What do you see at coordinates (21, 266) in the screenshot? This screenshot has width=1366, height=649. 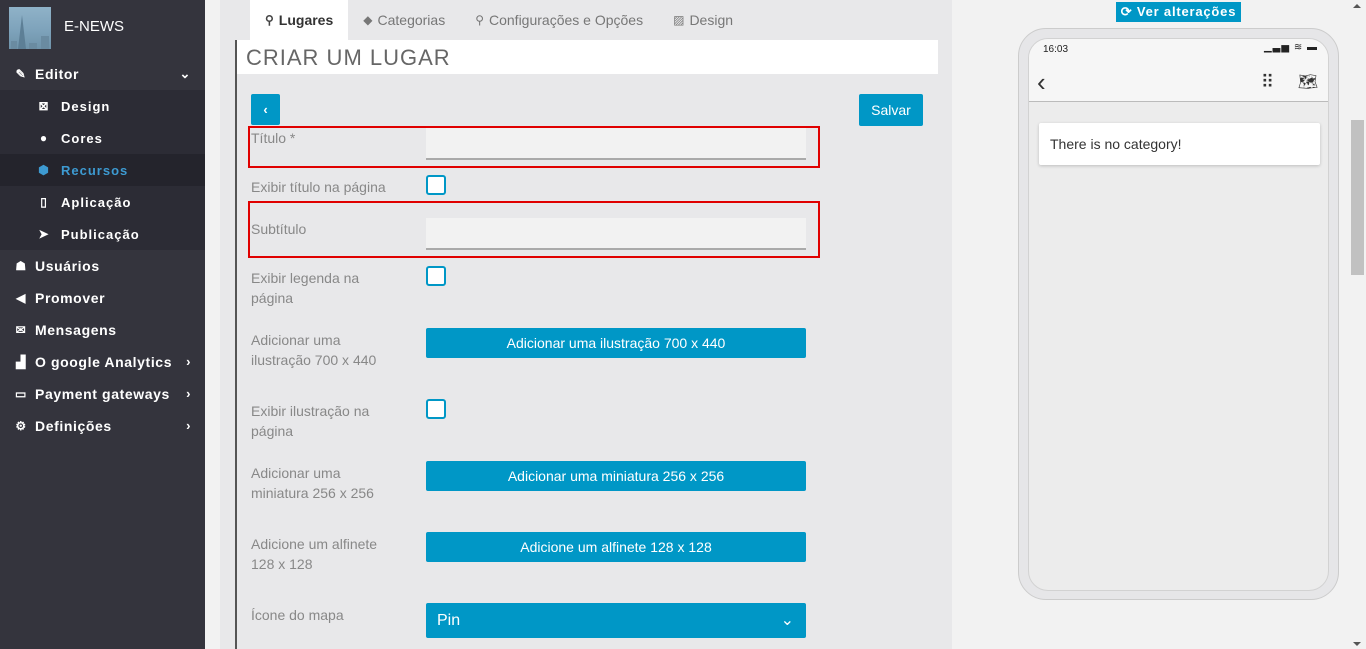 I see `users-icon: ☗` at bounding box center [21, 266].